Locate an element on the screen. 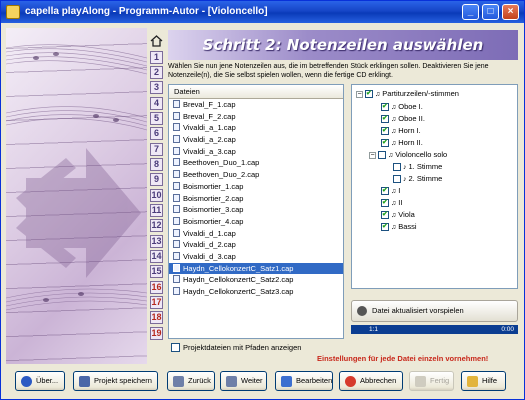  done-icon is located at coordinates (420, 381).